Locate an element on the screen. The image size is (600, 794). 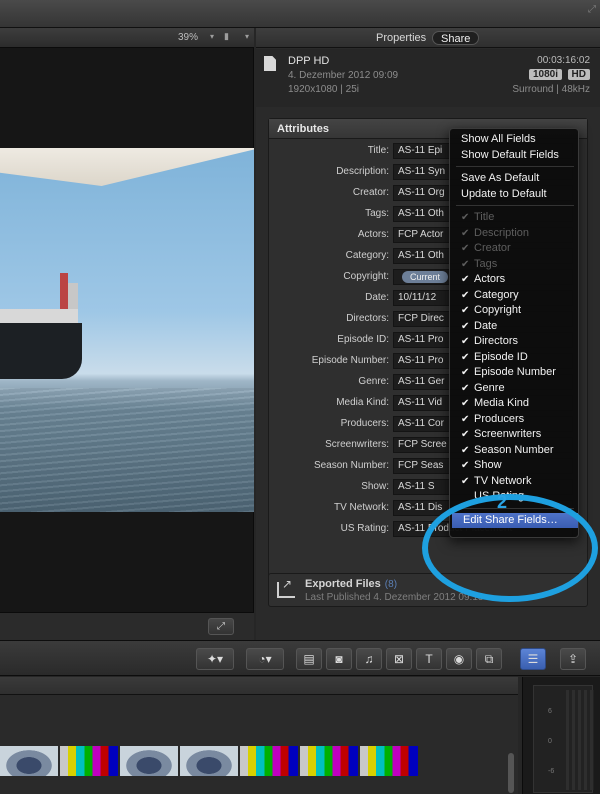
attribute-label: US Rating: is located at coordinates (364, 528).